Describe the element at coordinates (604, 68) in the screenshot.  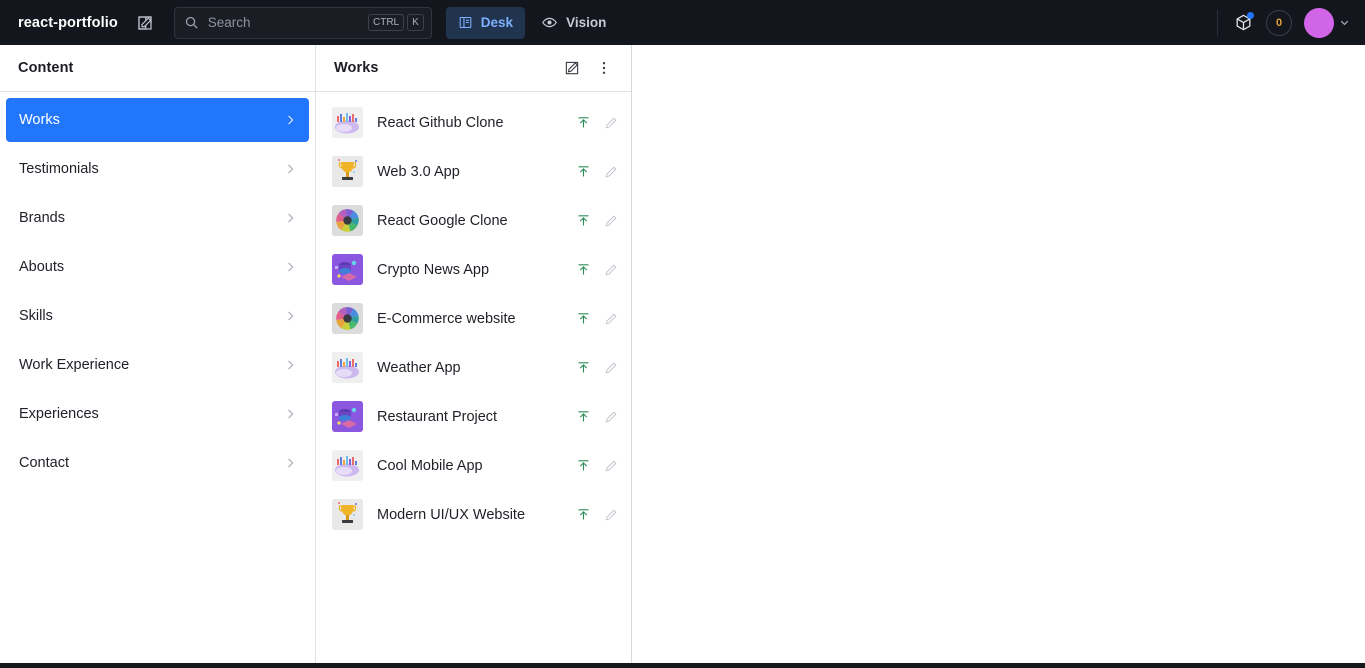
I see `more-vertical-icon` at that location.